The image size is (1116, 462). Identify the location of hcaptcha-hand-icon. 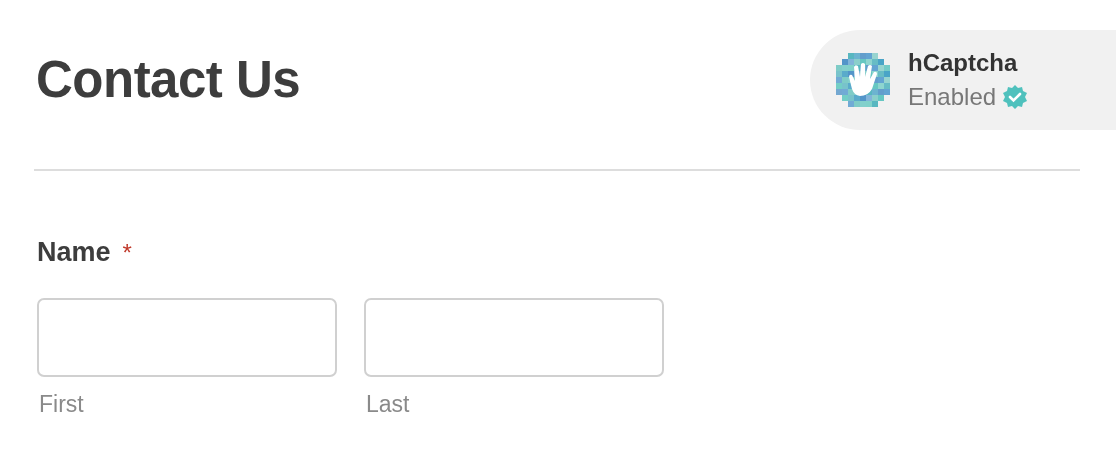
(863, 80).